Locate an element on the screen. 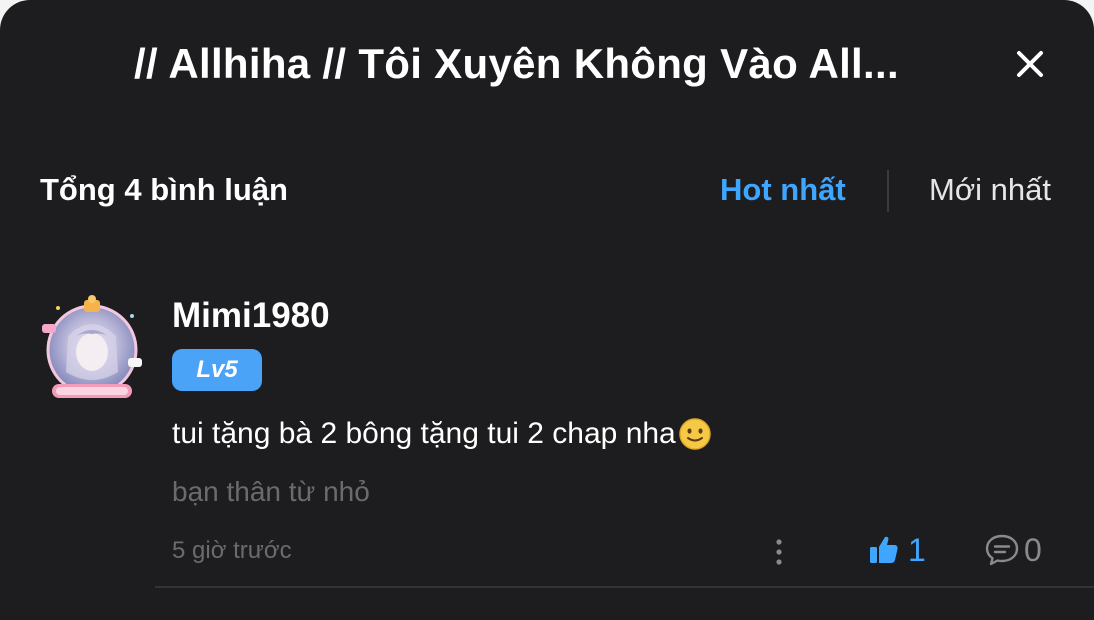  comment-text: tui tặng bà 2 bông tặng tui 2 chap nha is located at coordinates (424, 433).